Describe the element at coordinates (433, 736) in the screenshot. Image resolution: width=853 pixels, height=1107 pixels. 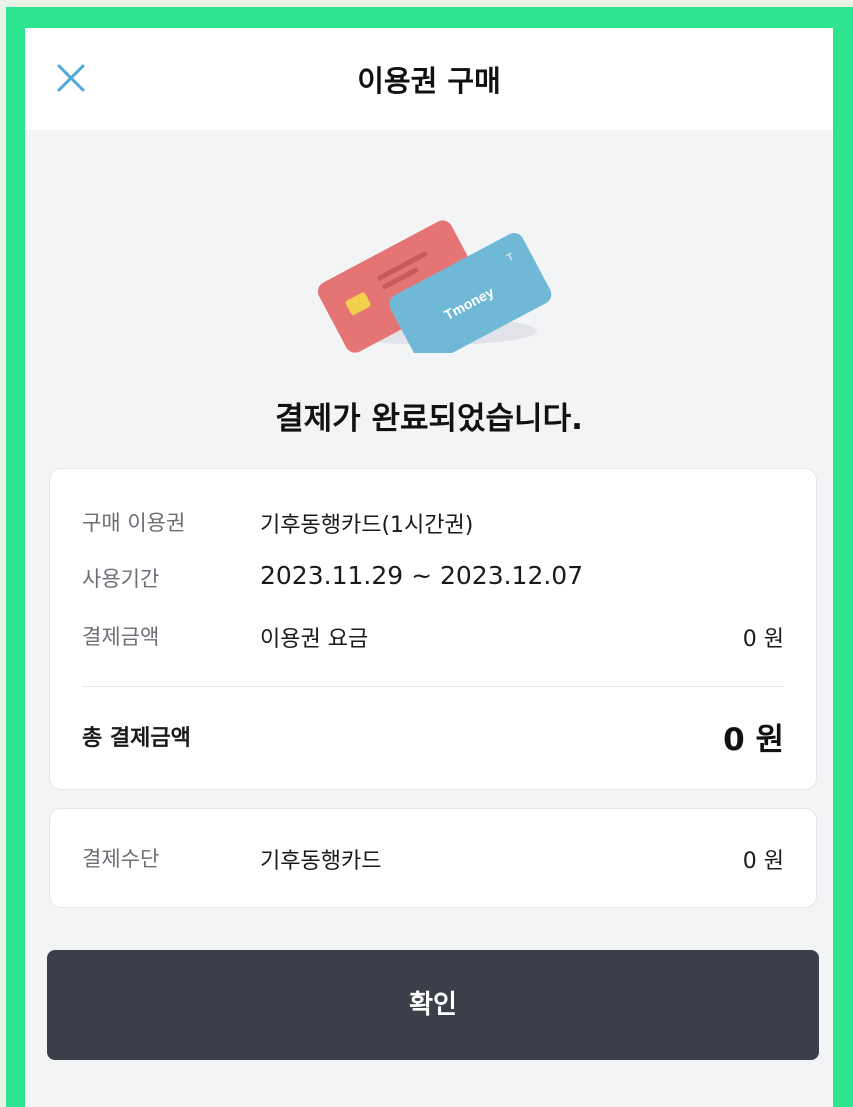
I see `total-row: 총 결제금액 0 원` at that location.